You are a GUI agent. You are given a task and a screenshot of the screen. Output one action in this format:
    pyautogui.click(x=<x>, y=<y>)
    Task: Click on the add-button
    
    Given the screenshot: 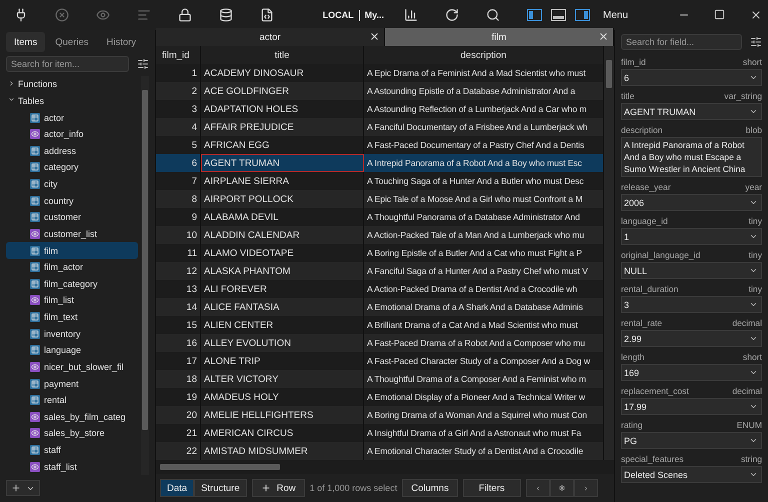 What is the action you would take?
    pyautogui.click(x=23, y=488)
    